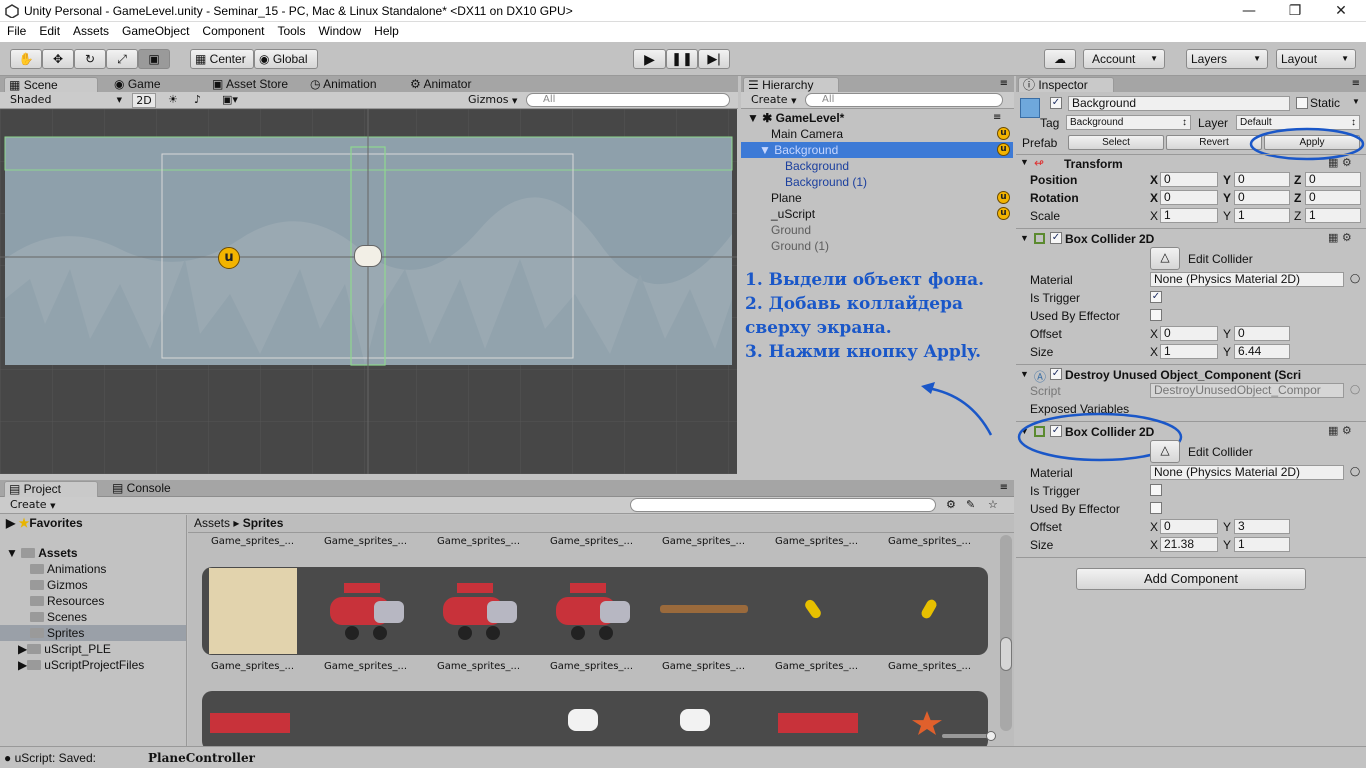  I want to click on sprite-thumbnail-background, so click(253, 611).